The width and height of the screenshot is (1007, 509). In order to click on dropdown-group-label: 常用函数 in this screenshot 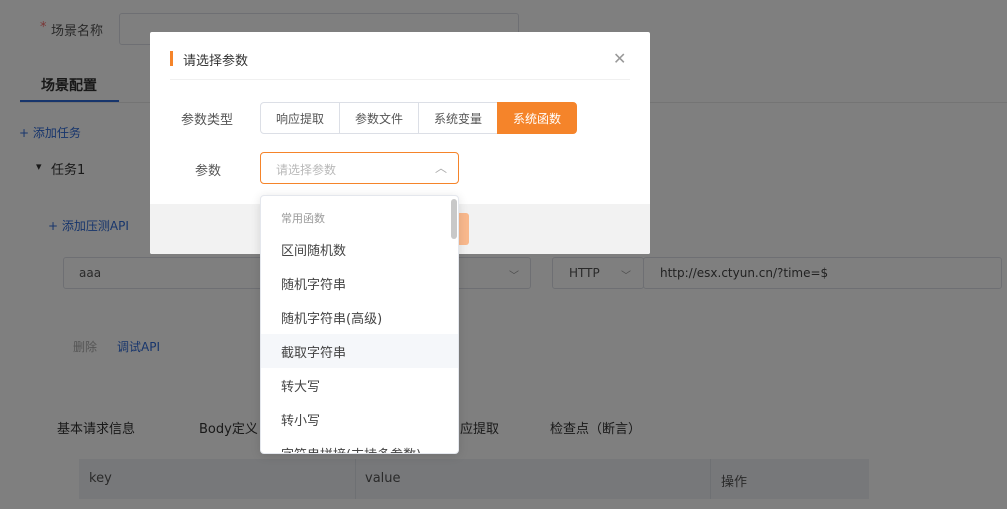, I will do `click(303, 218)`.